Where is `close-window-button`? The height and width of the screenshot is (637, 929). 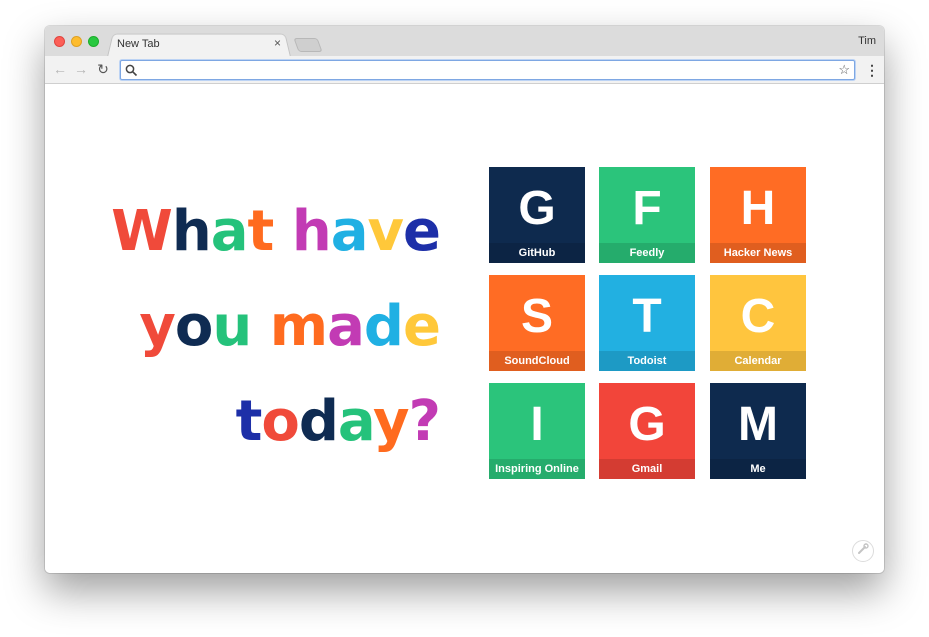 close-window-button is located at coordinates (59, 41).